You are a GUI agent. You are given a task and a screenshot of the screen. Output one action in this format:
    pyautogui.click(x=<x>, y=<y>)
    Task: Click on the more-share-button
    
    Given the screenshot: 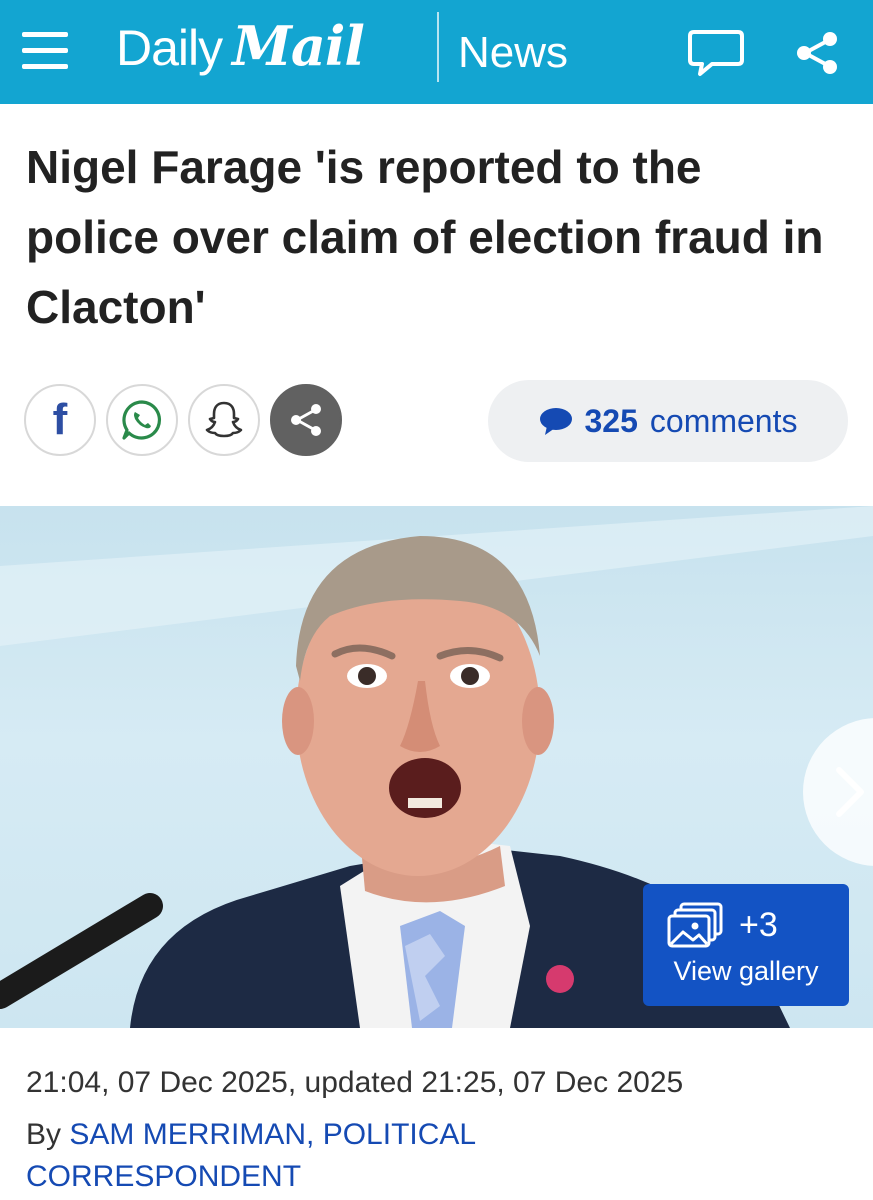 What is the action you would take?
    pyautogui.click(x=306, y=420)
    